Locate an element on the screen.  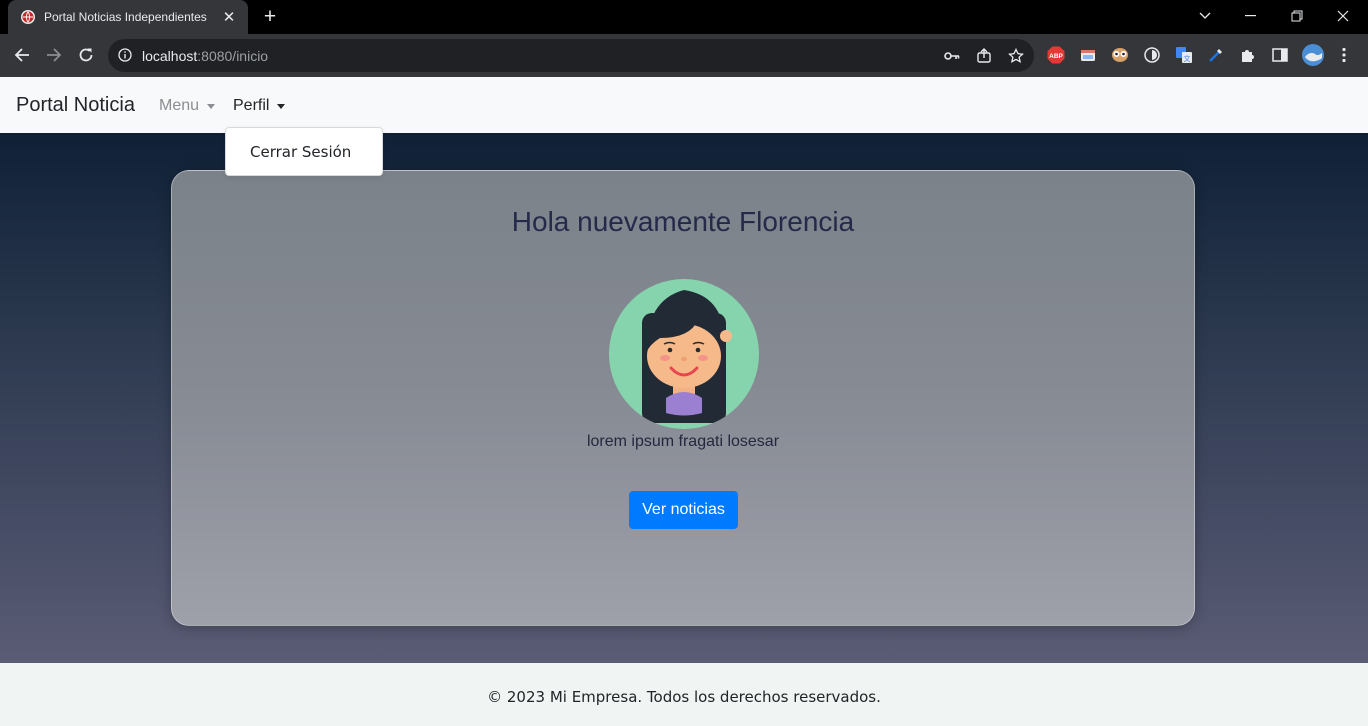
extensions-puzzle-icon is located at coordinates (1248, 55).